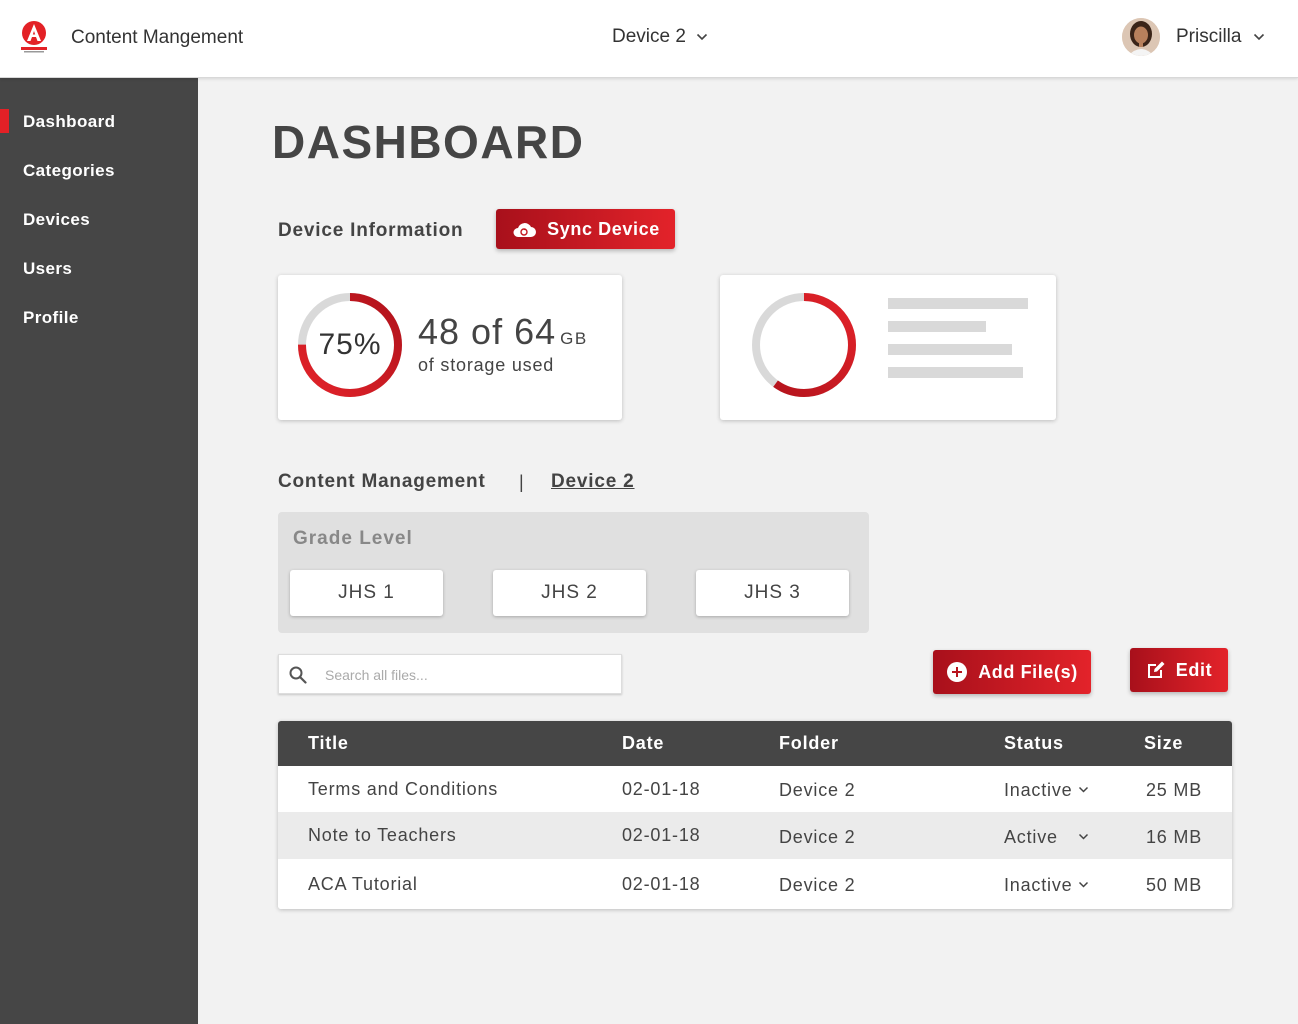 The height and width of the screenshot is (1024, 1298). Describe the element at coordinates (1031, 837) in the screenshot. I see `row-status: Active` at that location.